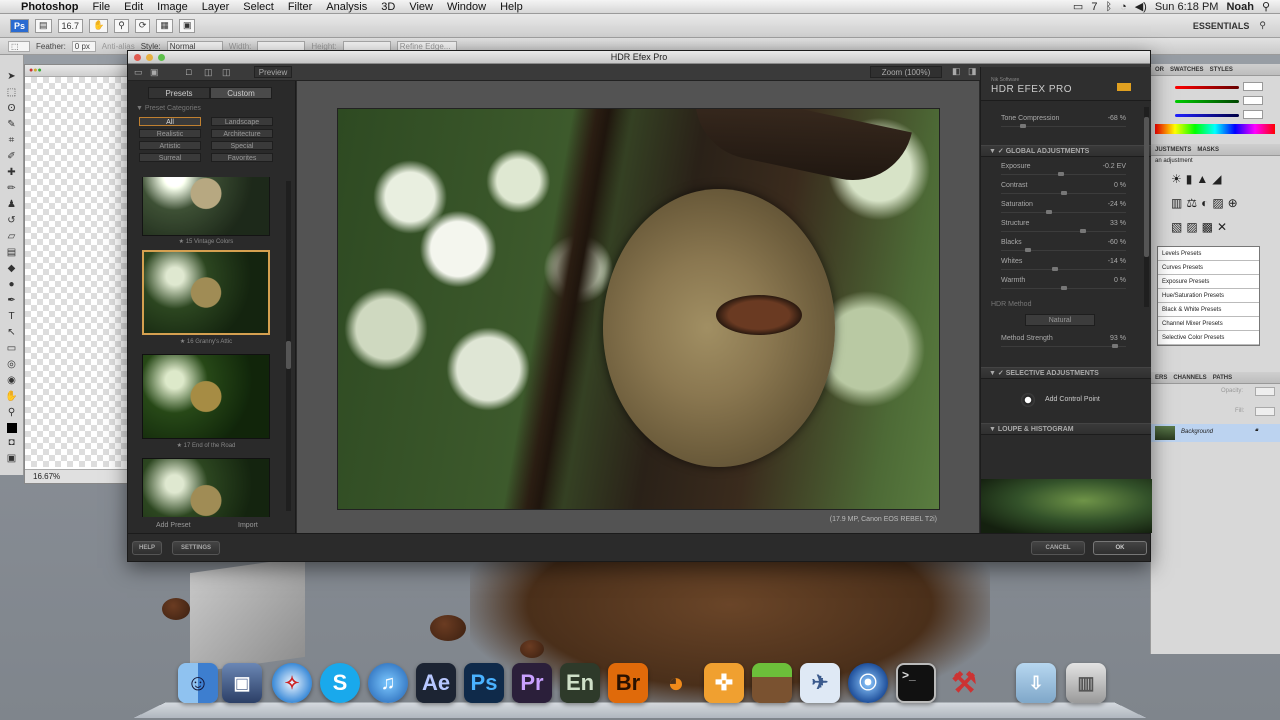 Image resolution: width=1280 pixels, height=720 pixels. Describe the element at coordinates (12, 285) in the screenshot. I see `dodge-tool-icon: ●` at that location.